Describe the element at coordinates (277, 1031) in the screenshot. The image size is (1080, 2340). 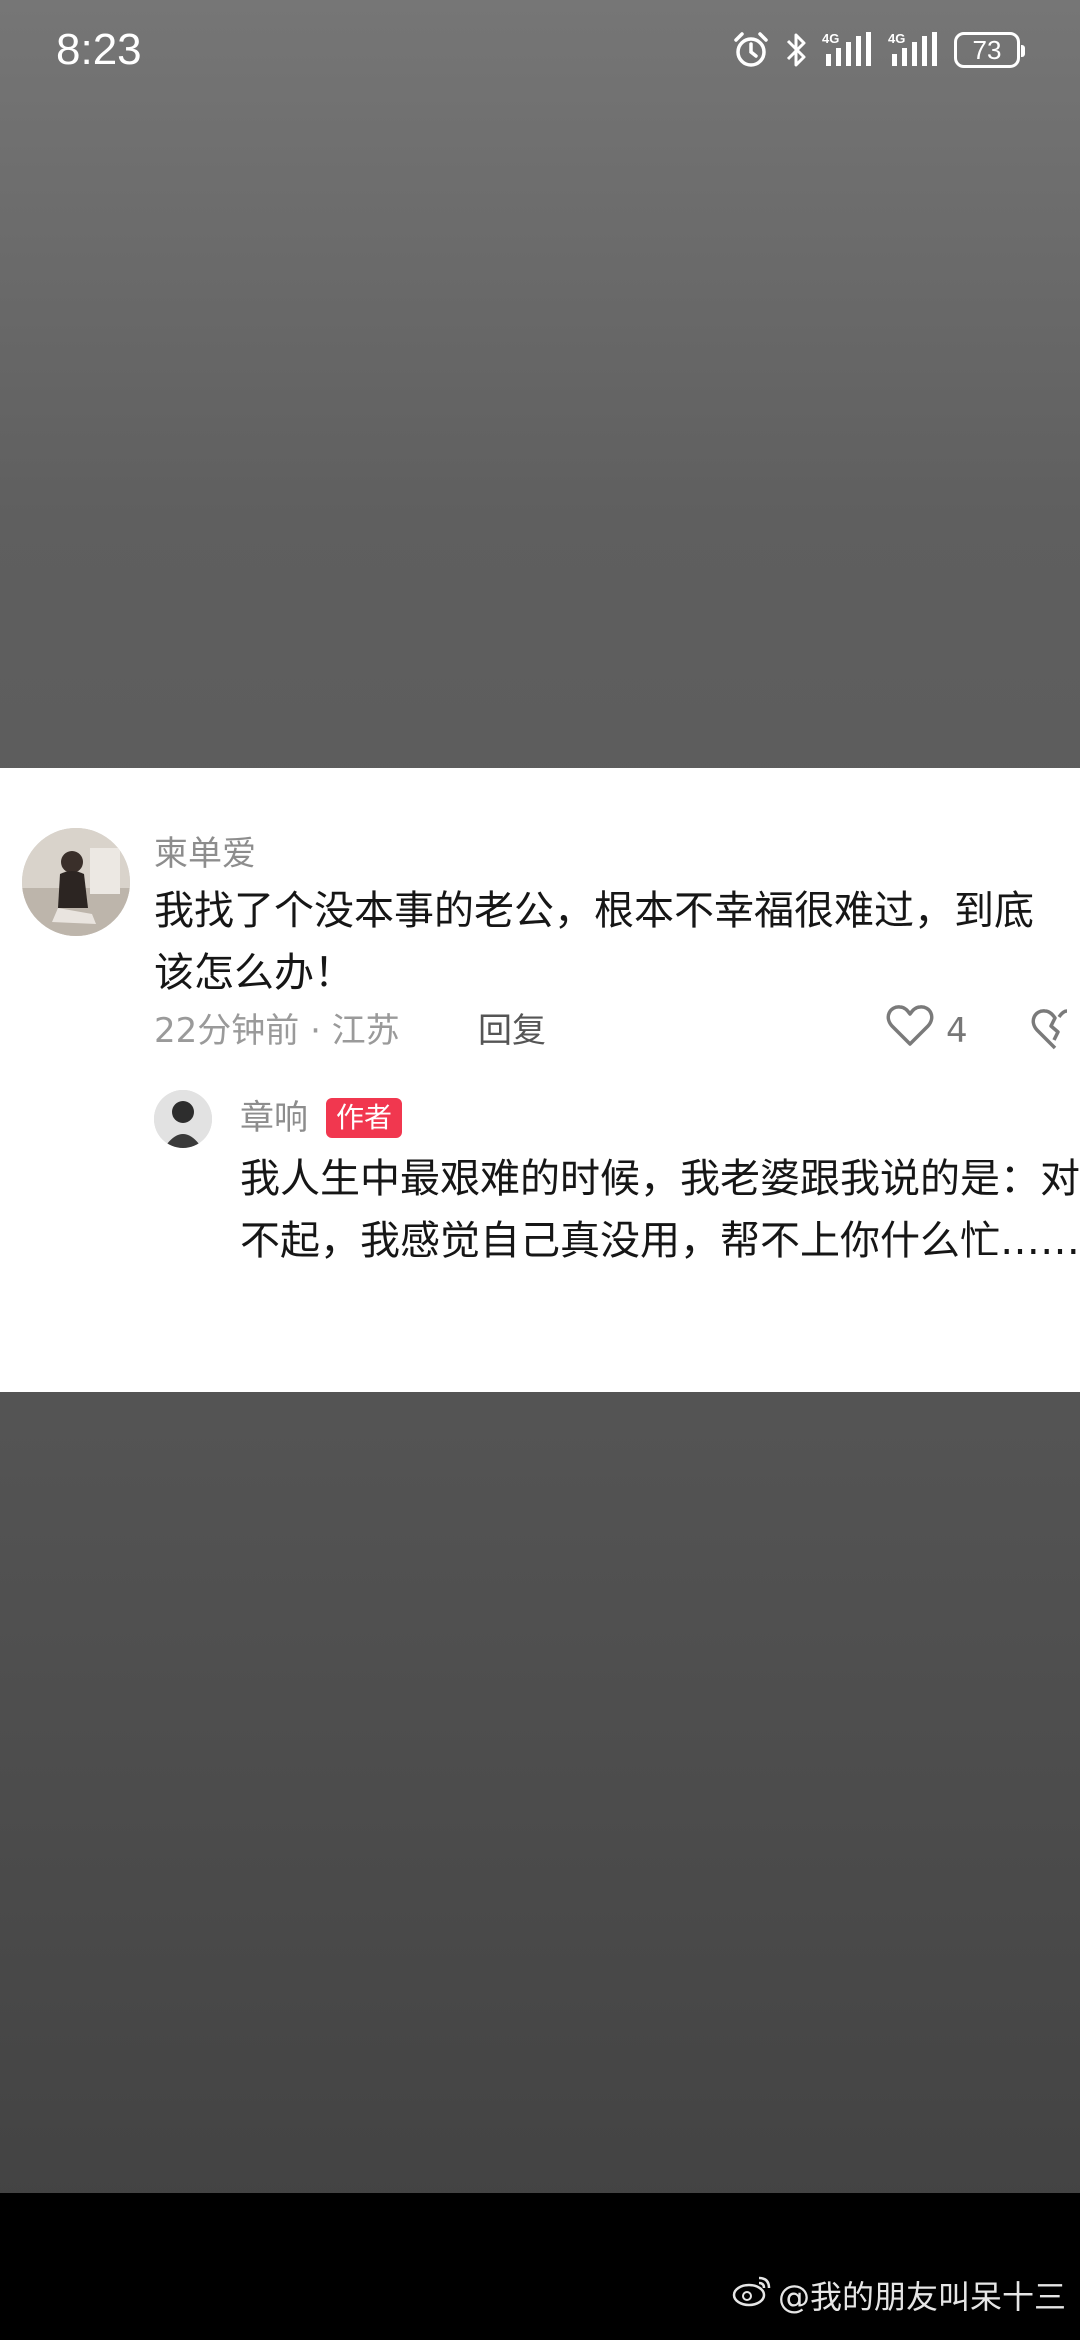
I see `comment-meta: 22分钟前 · 江苏` at that location.